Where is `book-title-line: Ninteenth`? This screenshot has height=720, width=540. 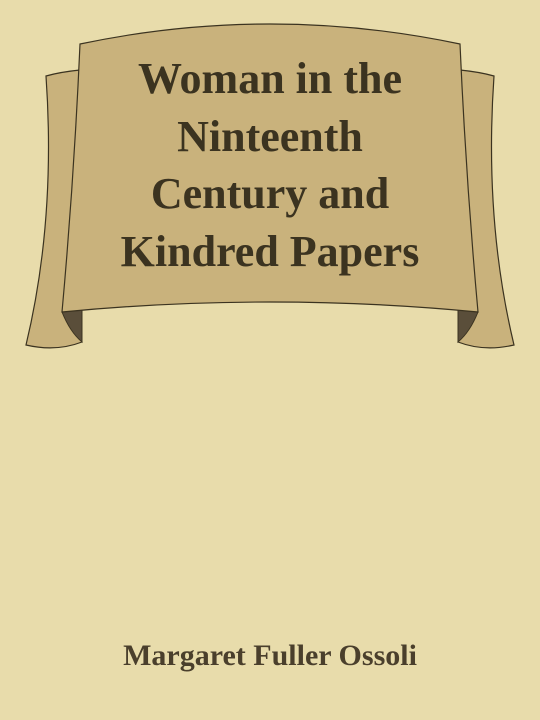 book-title-line: Ninteenth is located at coordinates (270, 136).